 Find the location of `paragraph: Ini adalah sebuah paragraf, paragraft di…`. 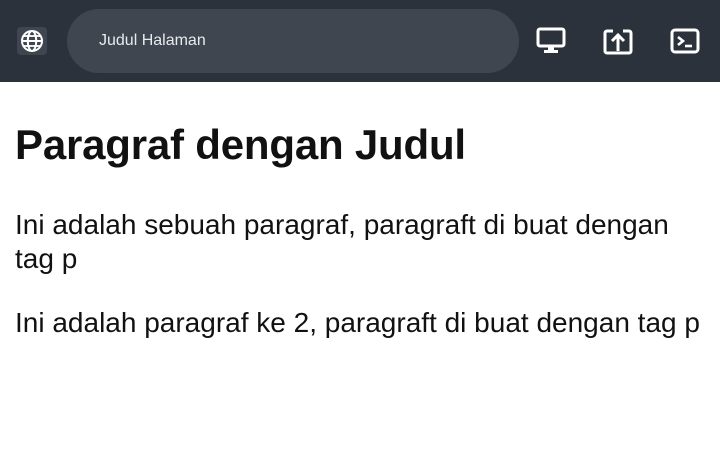

paragraph: Ini adalah sebuah paragraf, paragraft di… is located at coordinates (342, 241).